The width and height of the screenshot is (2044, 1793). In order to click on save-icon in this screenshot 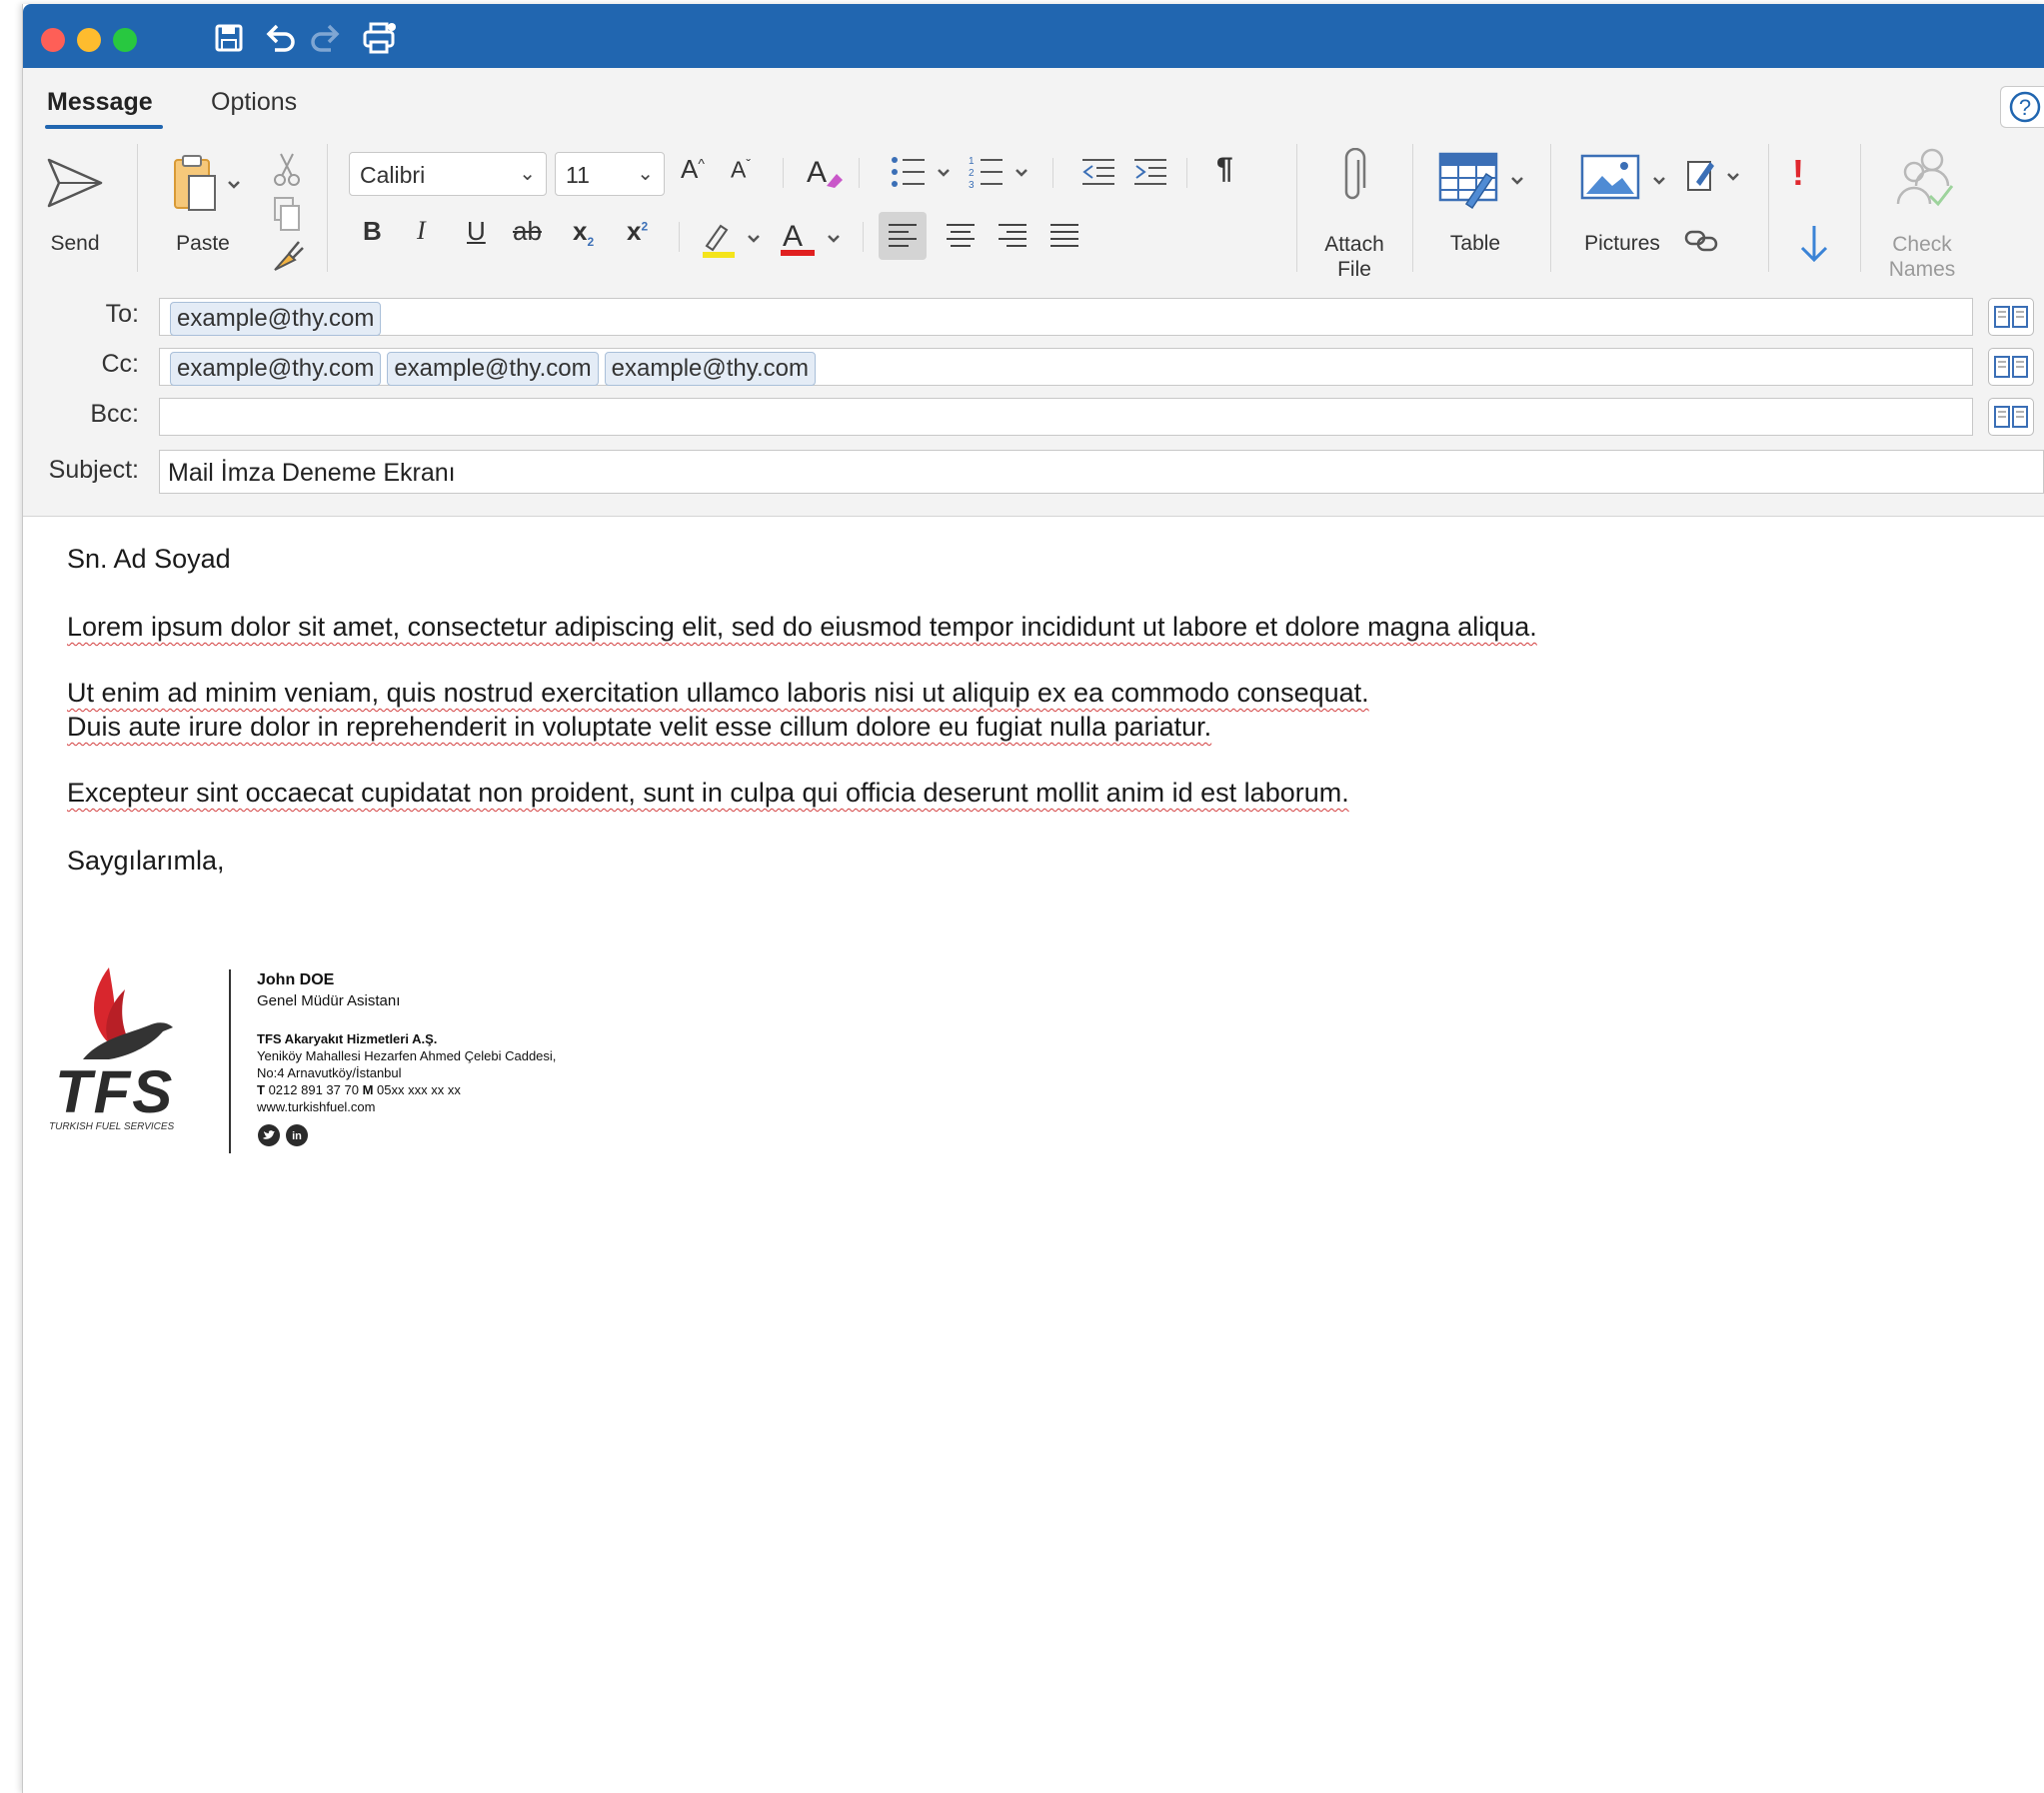, I will do `click(229, 38)`.